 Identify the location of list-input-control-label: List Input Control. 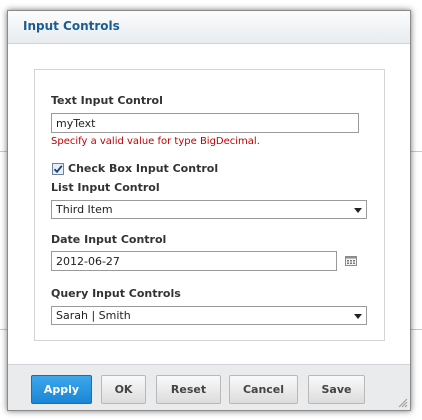
(105, 187).